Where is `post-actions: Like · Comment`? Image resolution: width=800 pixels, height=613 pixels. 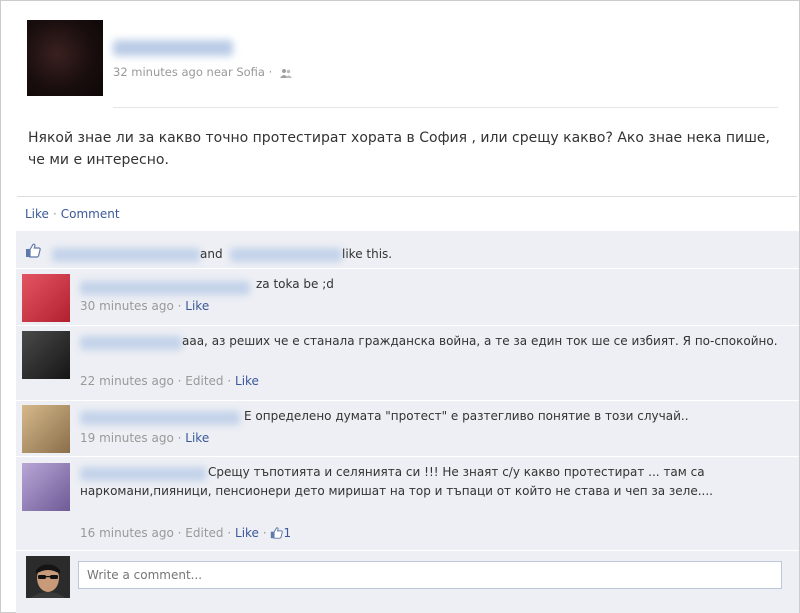
post-actions: Like · Comment is located at coordinates (72, 214).